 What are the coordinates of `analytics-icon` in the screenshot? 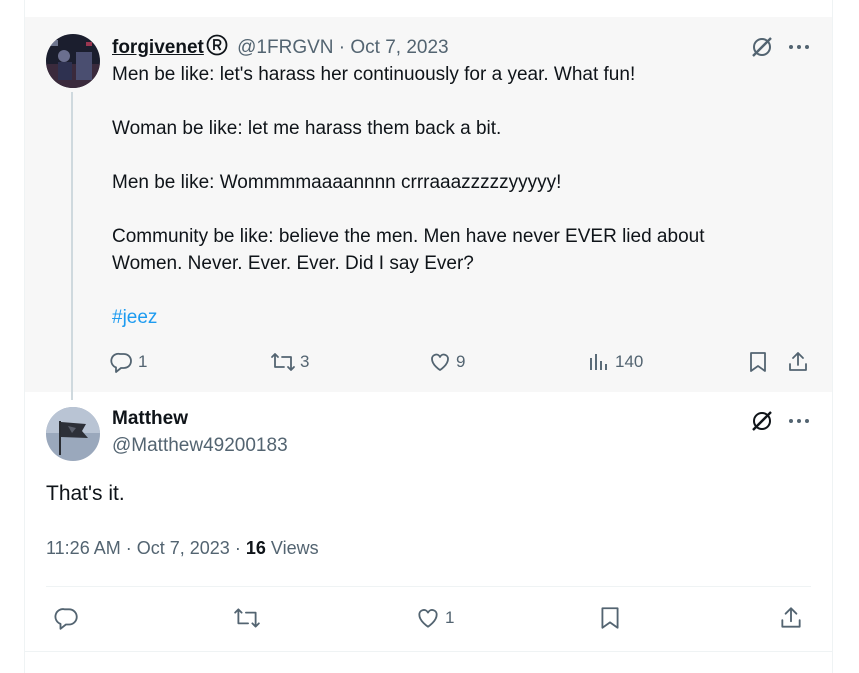 It's located at (599, 362).